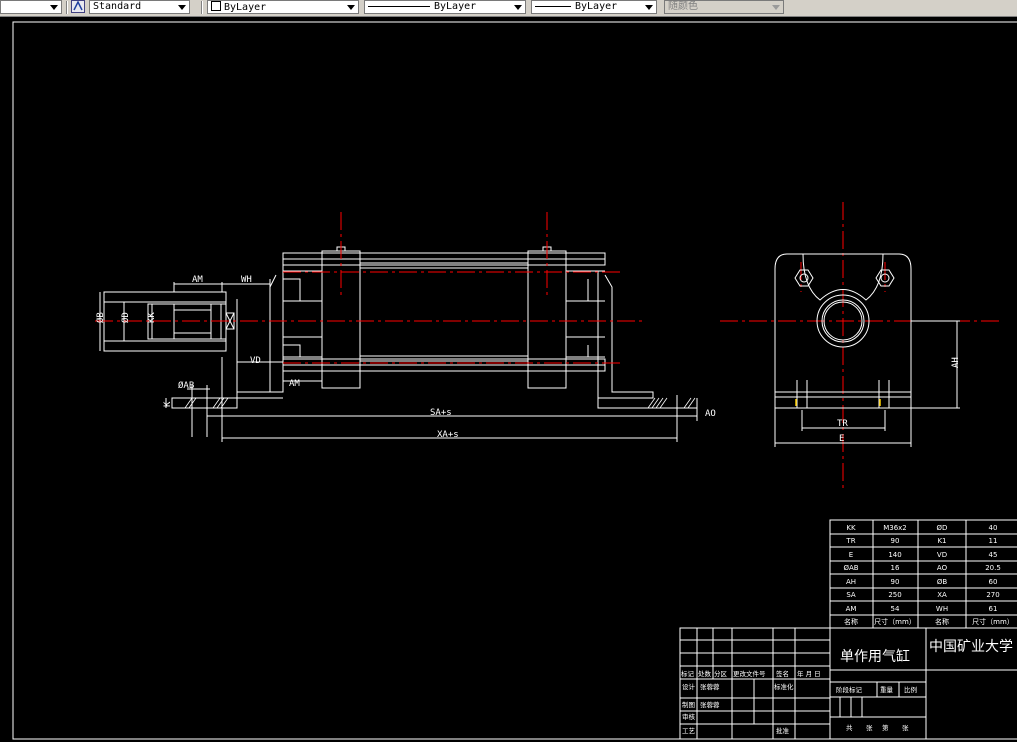 The image size is (1017, 742). Describe the element at coordinates (710, 686) in the screenshot. I see `design-name: 张蓉蓉` at that location.